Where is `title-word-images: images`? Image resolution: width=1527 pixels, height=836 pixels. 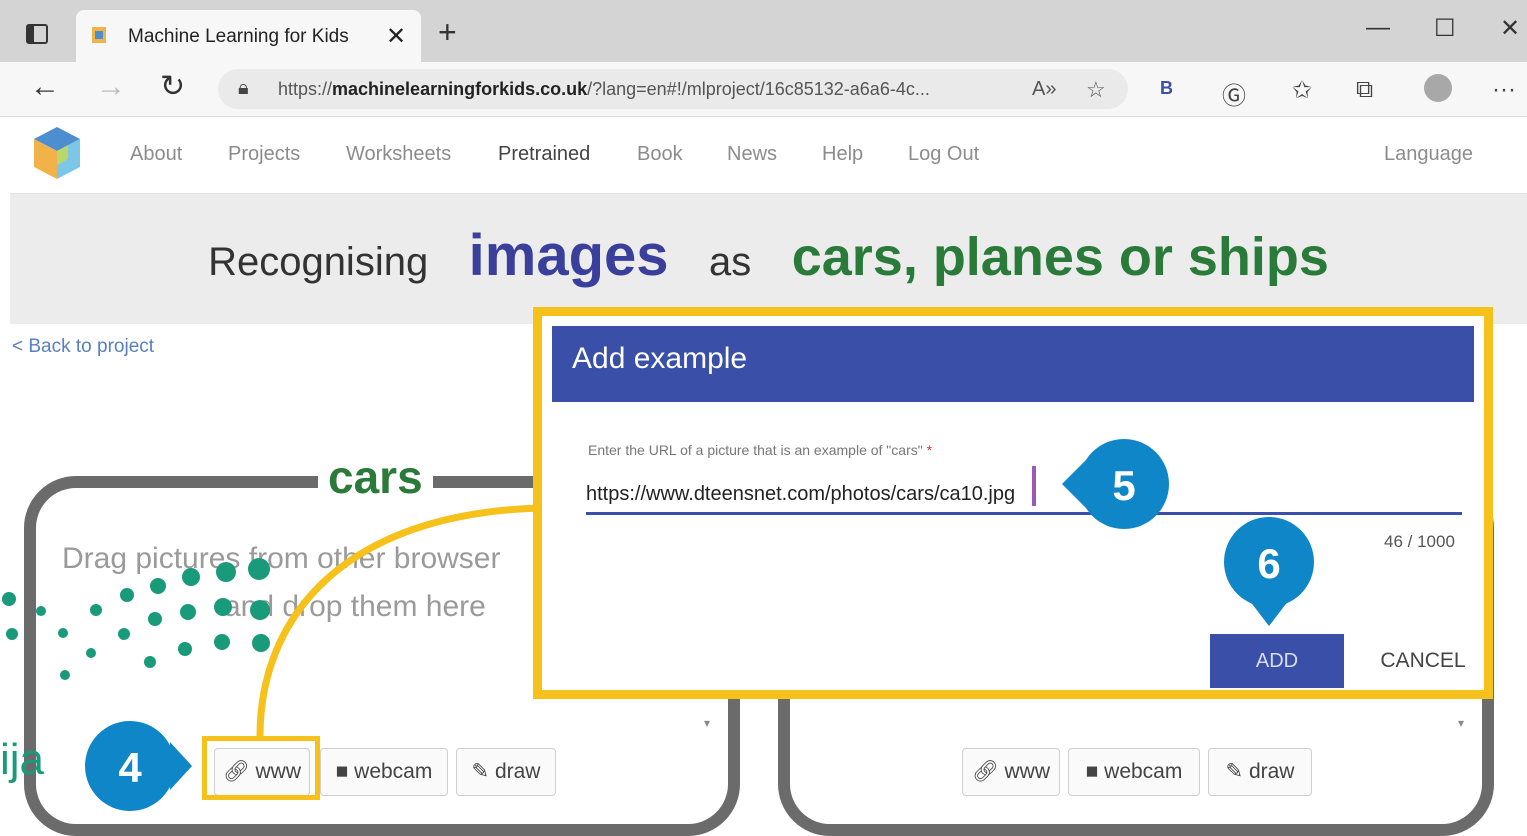 title-word-images: images is located at coordinates (568, 255).